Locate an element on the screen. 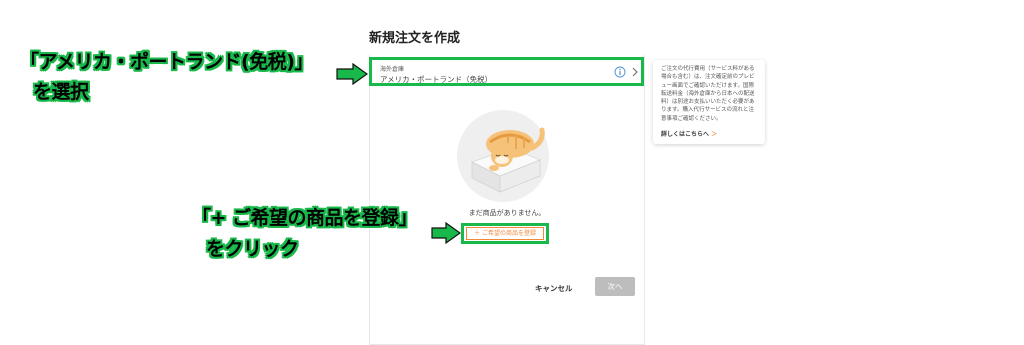 The image size is (1024, 345). next-button: 次へ is located at coordinates (615, 286).